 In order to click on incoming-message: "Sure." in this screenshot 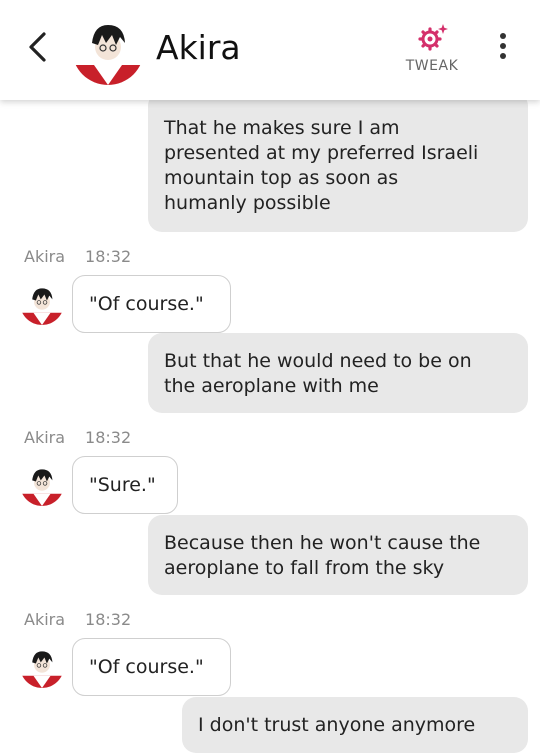, I will do `click(125, 485)`.